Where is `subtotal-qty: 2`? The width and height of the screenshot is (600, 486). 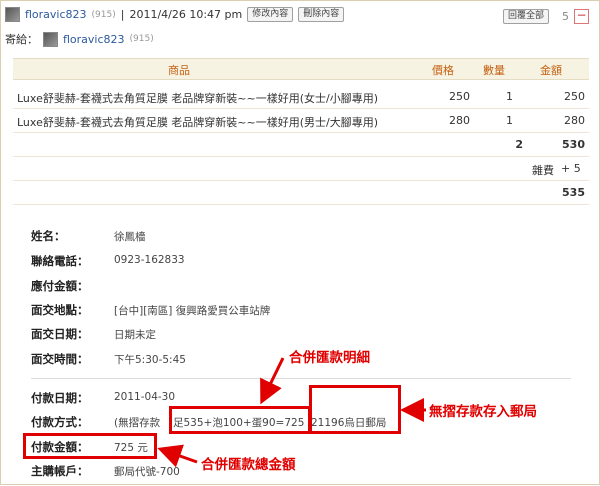 subtotal-qty: 2 is located at coordinates (519, 144).